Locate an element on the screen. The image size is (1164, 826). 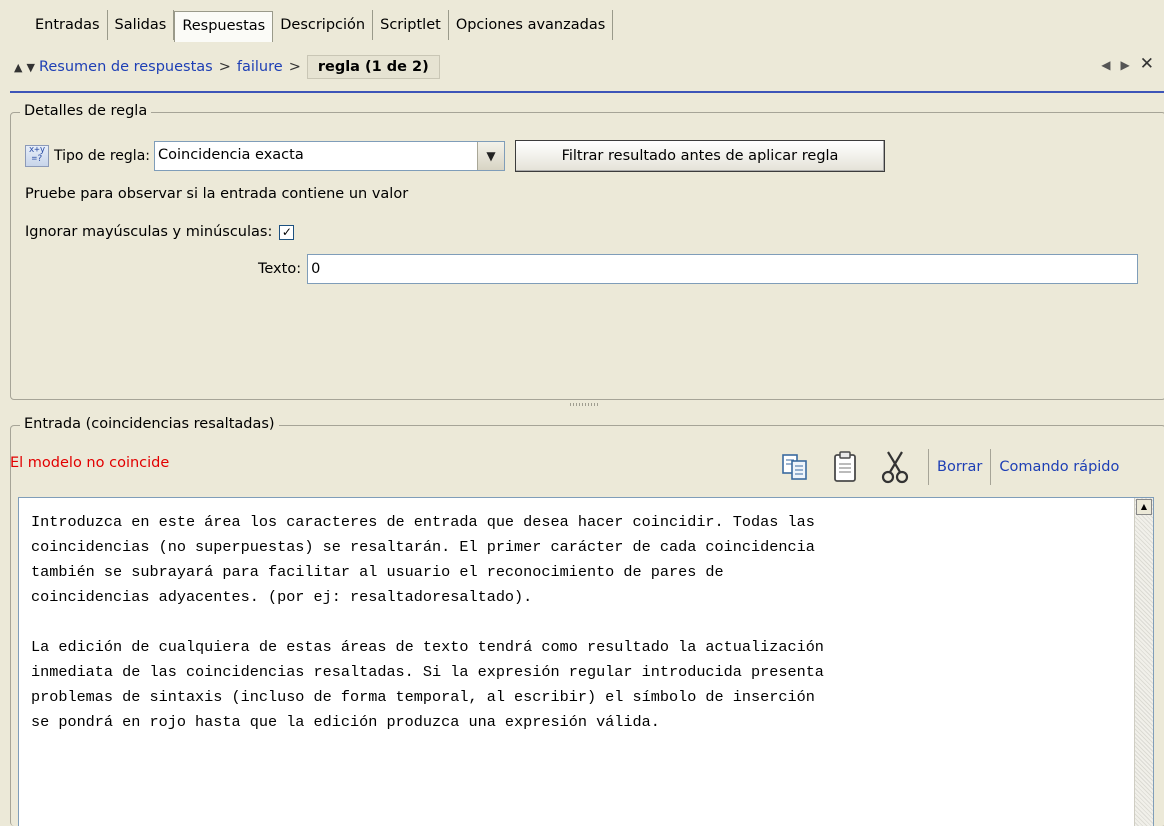
copy-icon is located at coordinates (795, 467).